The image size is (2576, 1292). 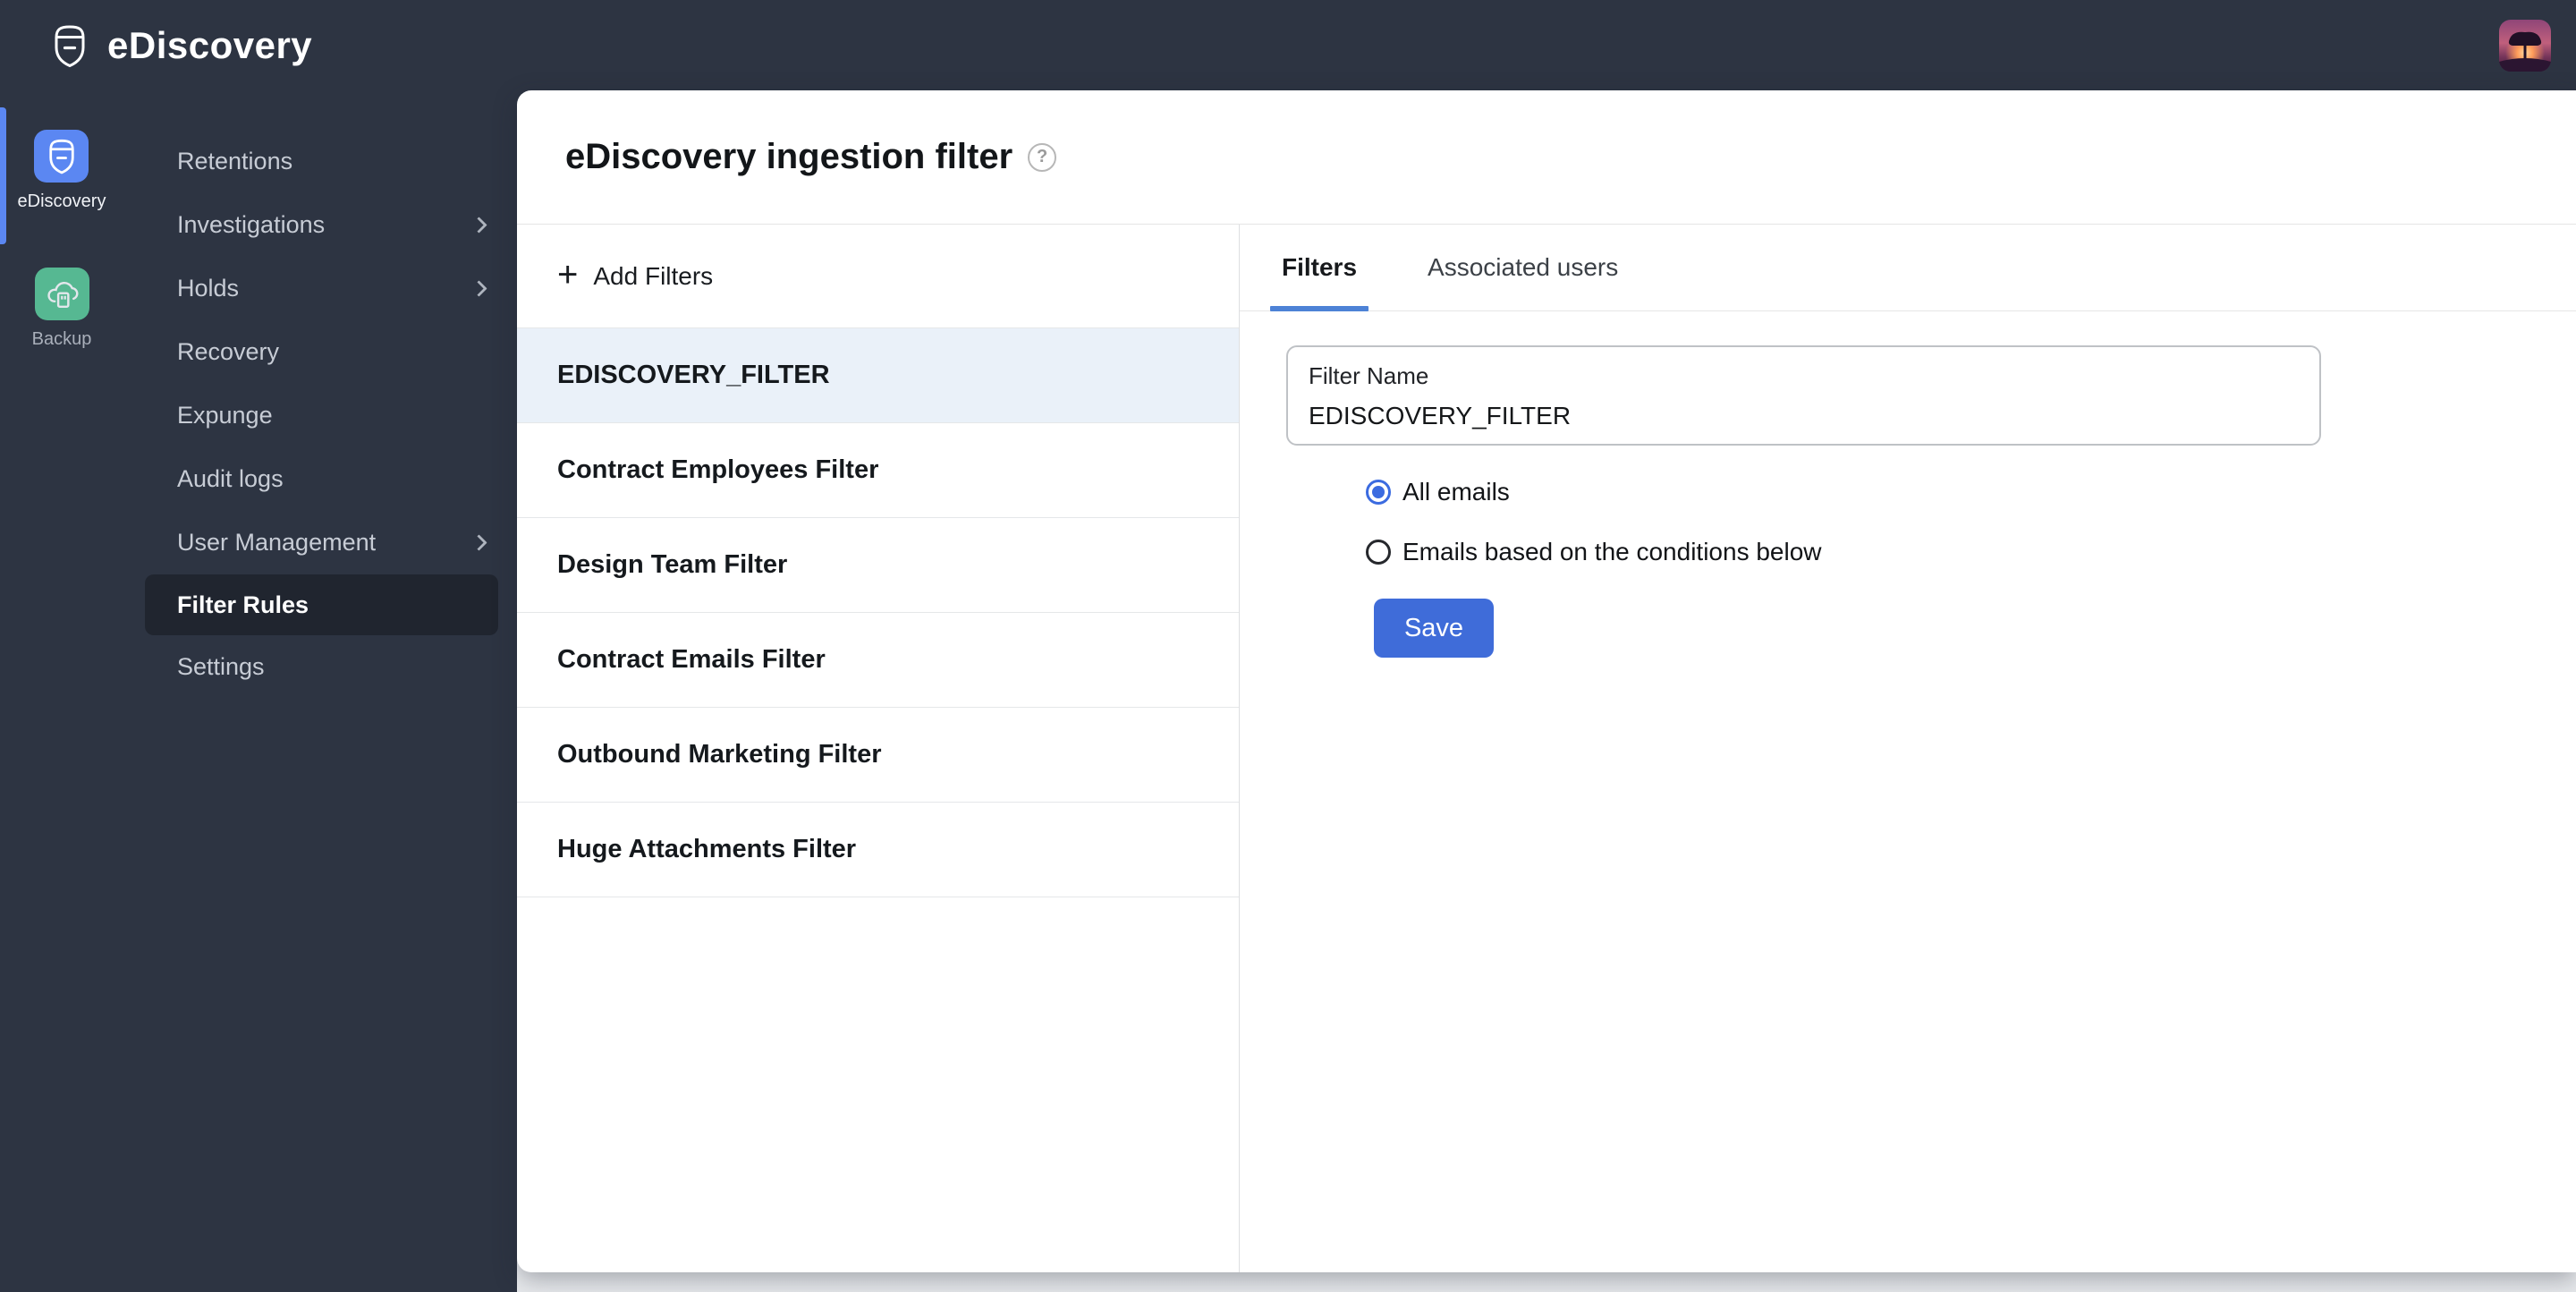 I want to click on radio-label: All emails, so click(x=1456, y=492).